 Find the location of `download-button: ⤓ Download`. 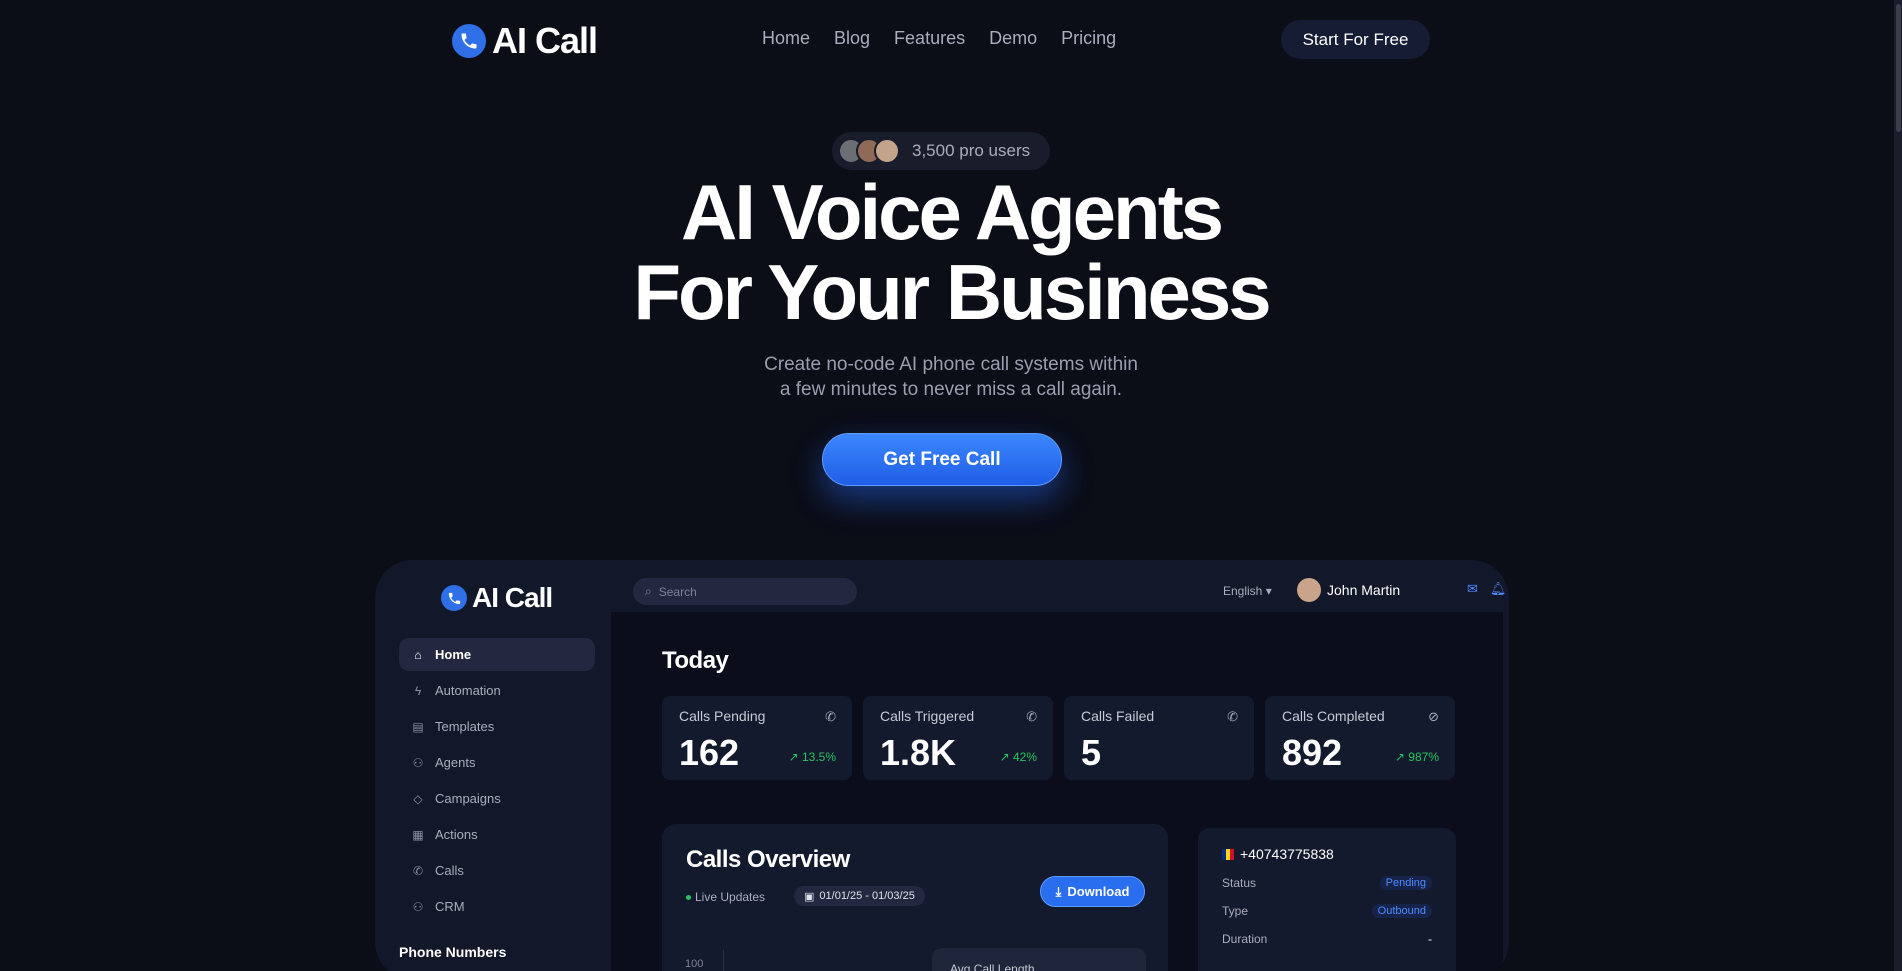

download-button: ⤓ Download is located at coordinates (1092, 891).